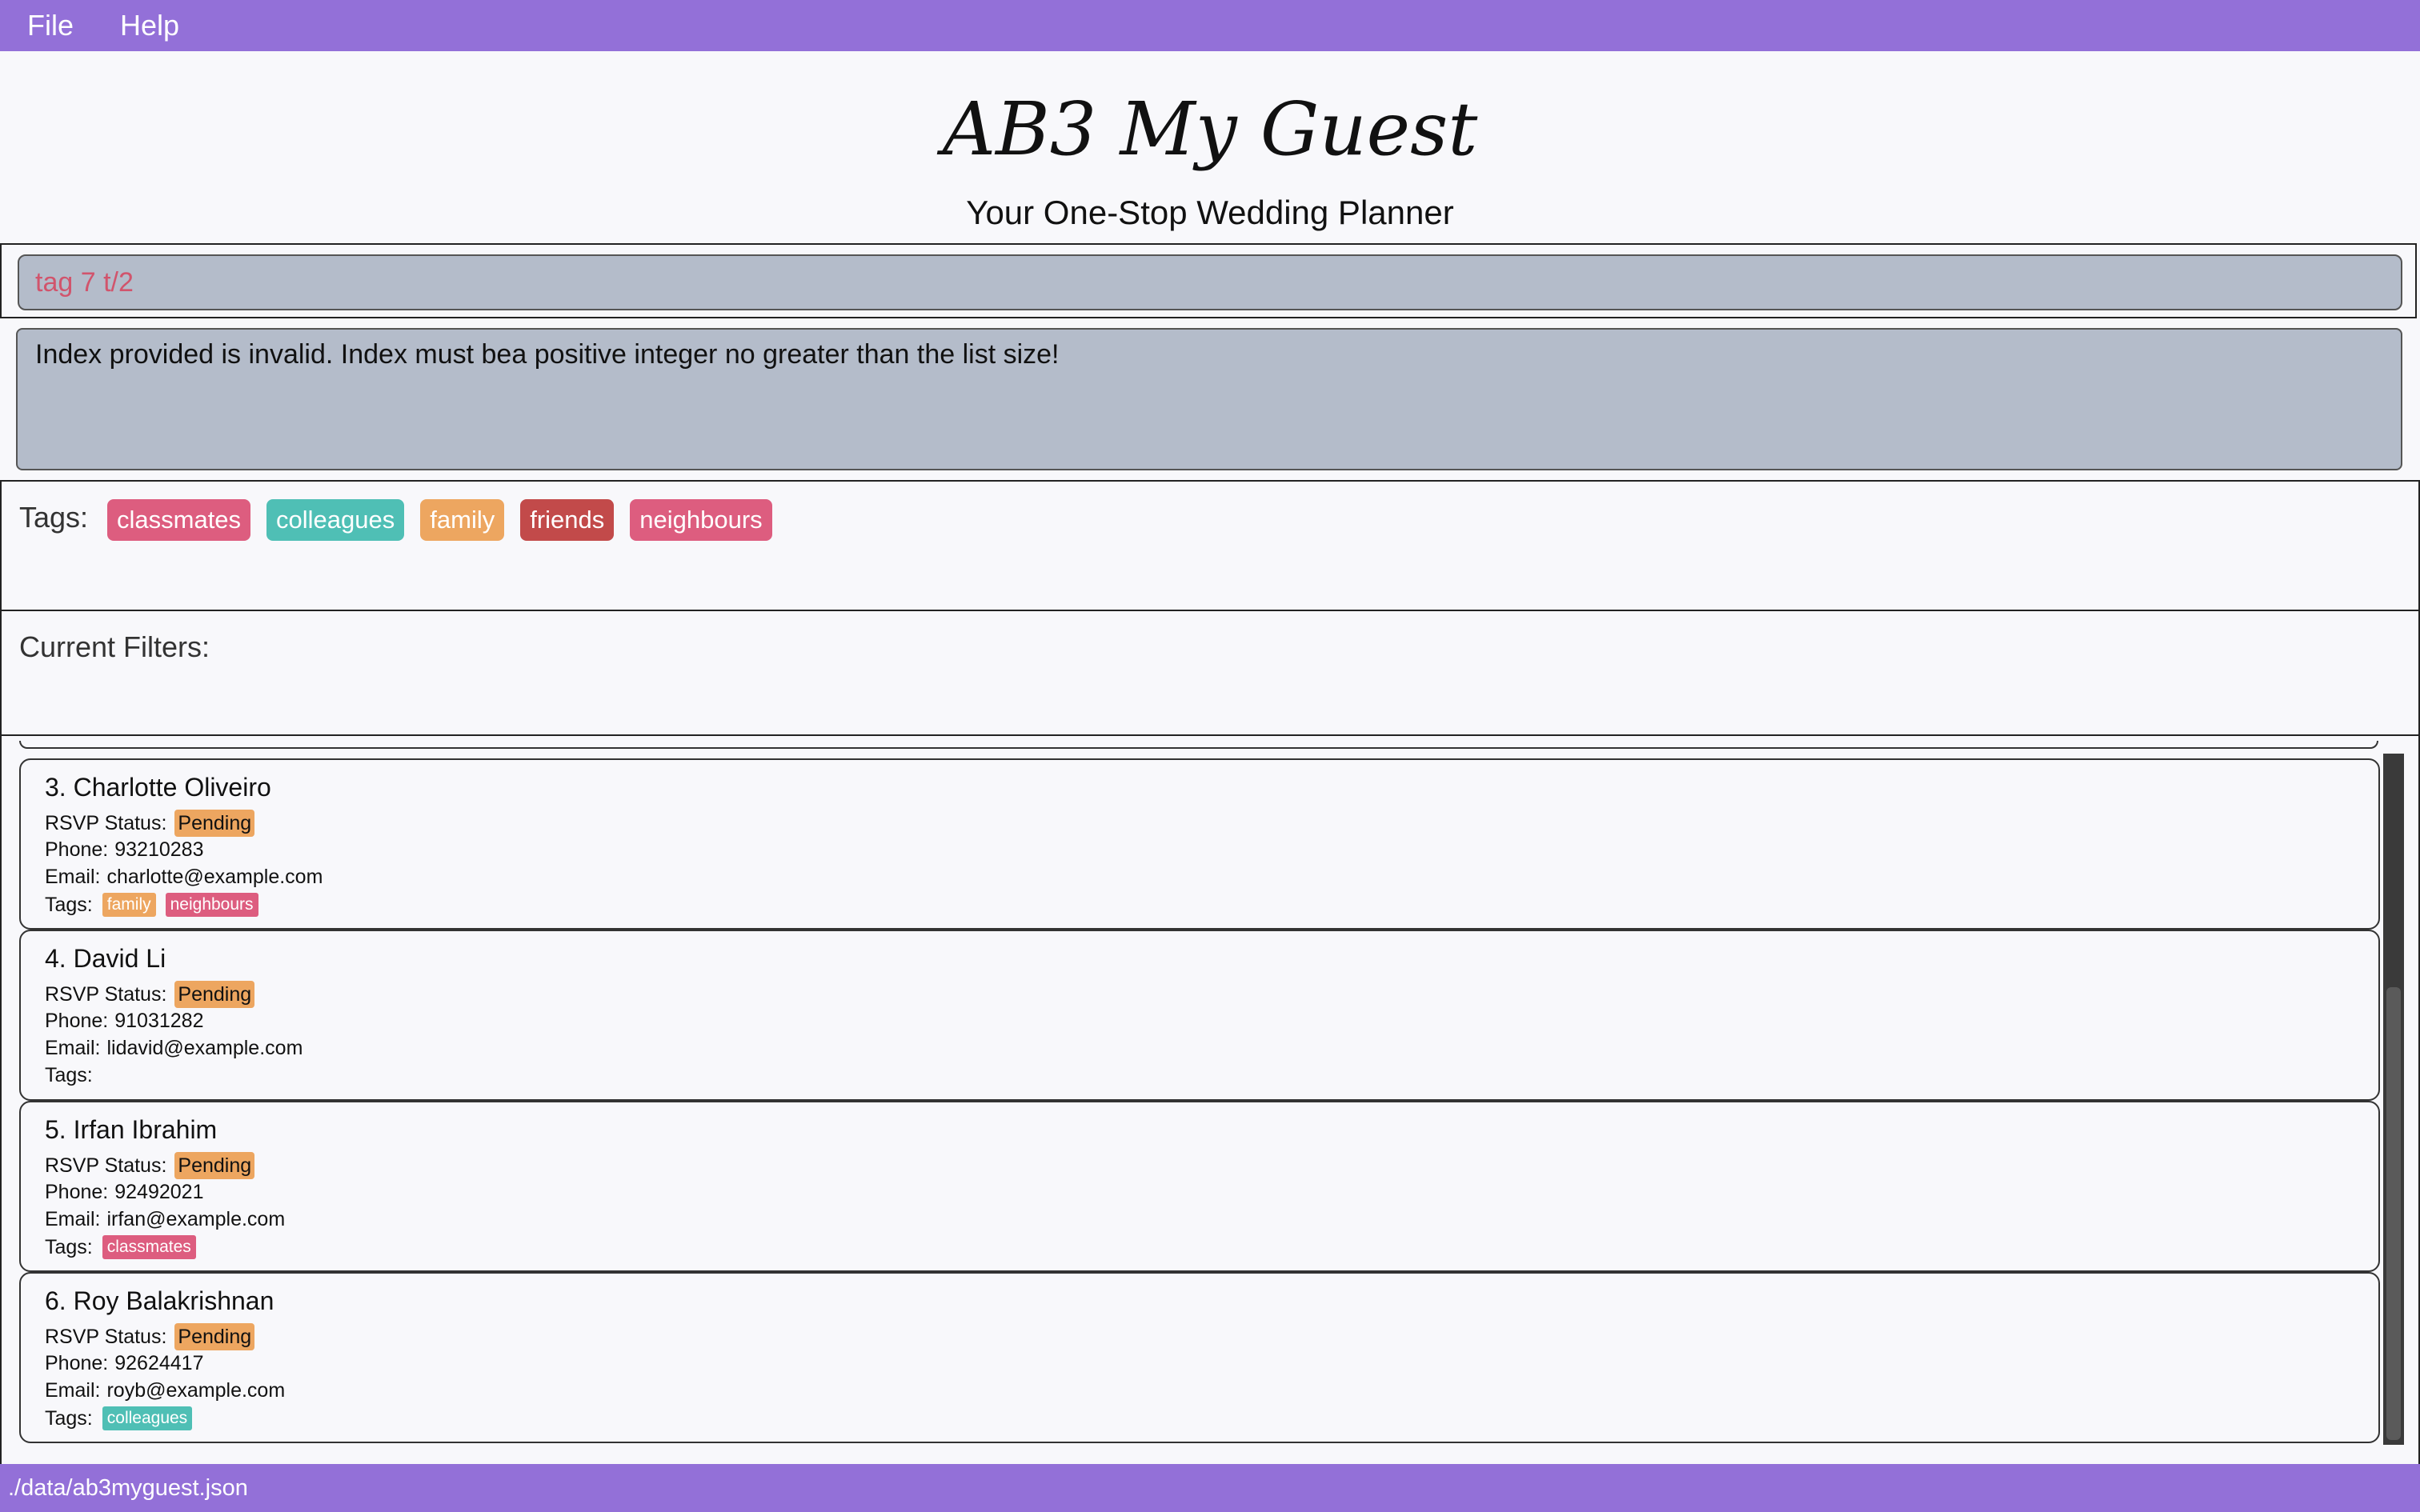 The image size is (2420, 1512). Describe the element at coordinates (159, 1192) in the screenshot. I see `guest-phone: 92492021` at that location.